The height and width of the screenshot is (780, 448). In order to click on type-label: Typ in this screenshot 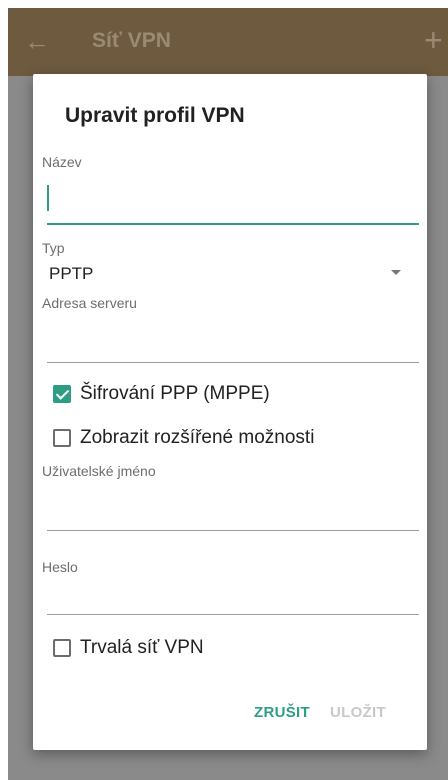, I will do `click(53, 248)`.